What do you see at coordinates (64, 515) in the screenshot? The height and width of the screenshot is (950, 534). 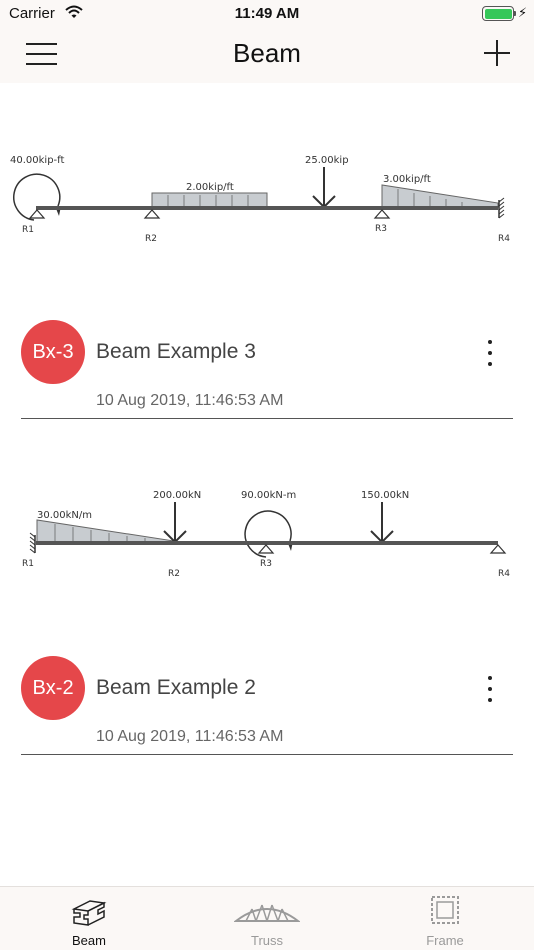 I see `tri-load-label: 30.00kN/m` at bounding box center [64, 515].